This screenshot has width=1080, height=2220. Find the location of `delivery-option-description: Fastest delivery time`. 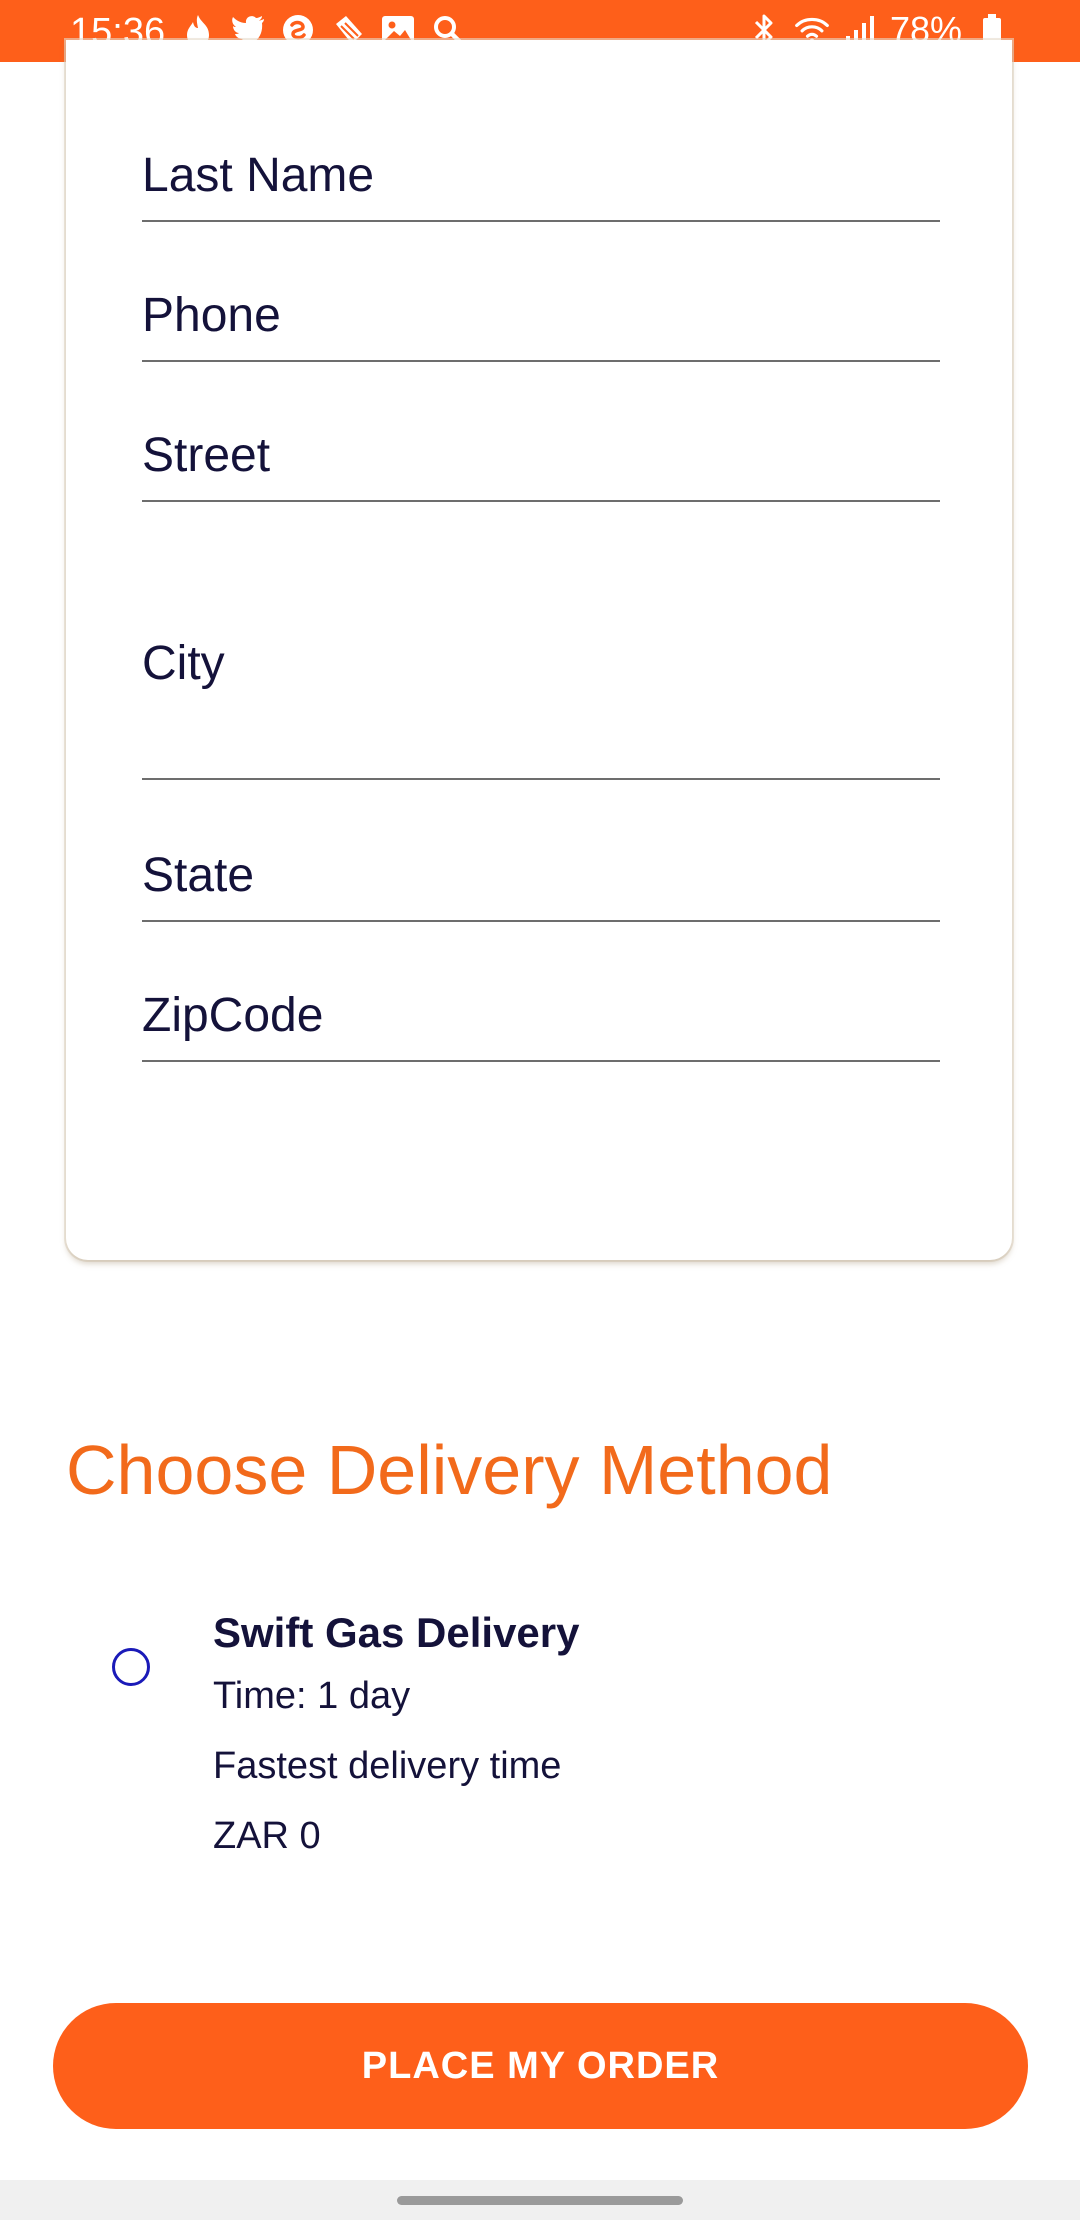

delivery-option-description: Fastest delivery time is located at coordinates (387, 1766).